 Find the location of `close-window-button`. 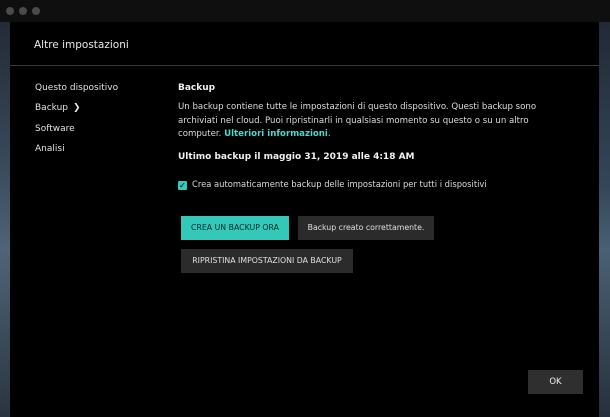

close-window-button is located at coordinates (10, 11).